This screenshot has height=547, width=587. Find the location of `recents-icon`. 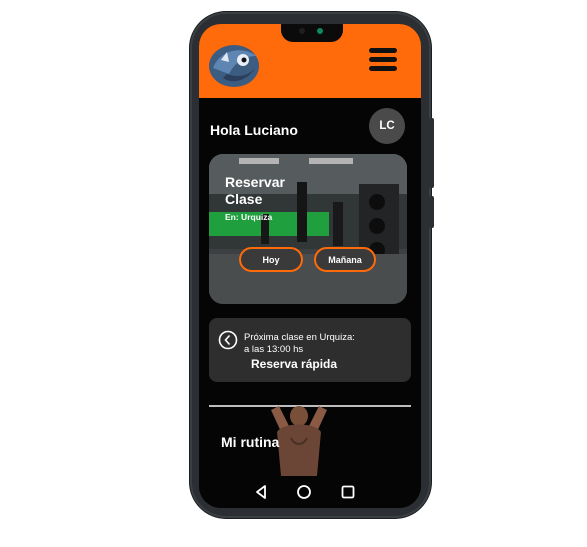

recents-icon is located at coordinates (348, 492).